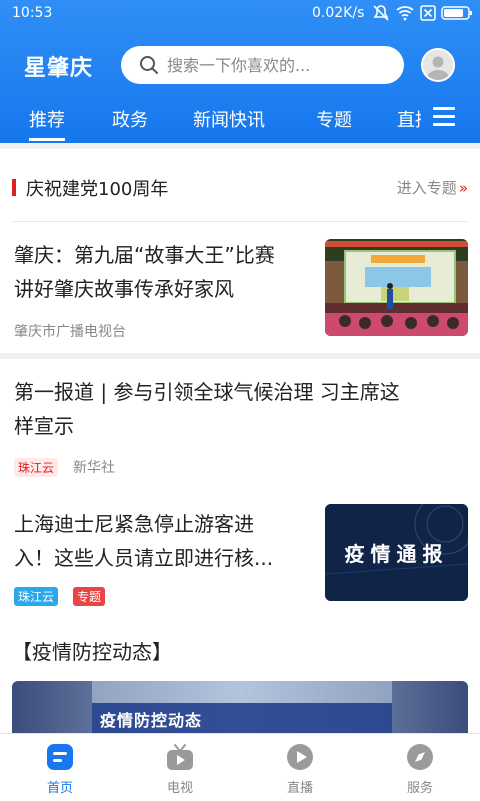 This screenshot has height=801, width=480. Describe the element at coordinates (97, 189) in the screenshot. I see `special-topic-title: 庆祝建党100周年` at that location.